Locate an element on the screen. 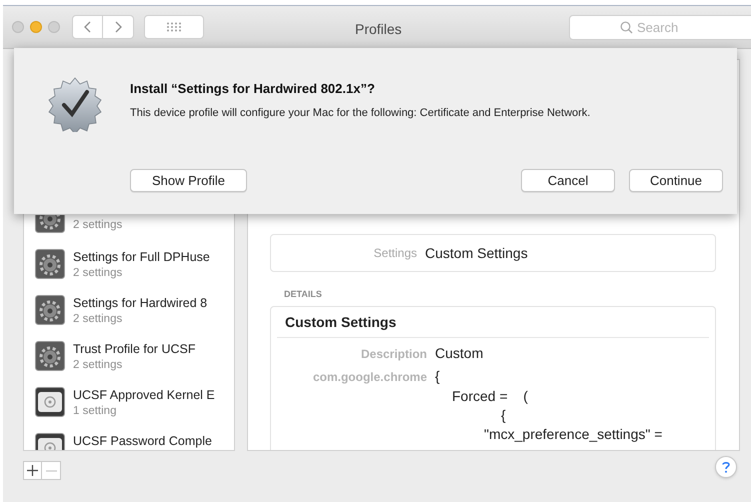 The width and height of the screenshot is (751, 502). window-title: Profiles is located at coordinates (378, 29).